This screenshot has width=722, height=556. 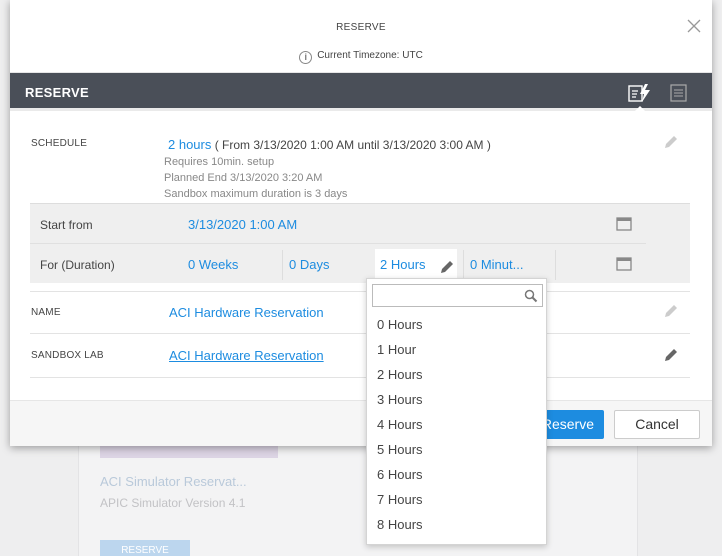 I want to click on timezone-row: i Current Timezone: UTC, so click(x=361, y=57).